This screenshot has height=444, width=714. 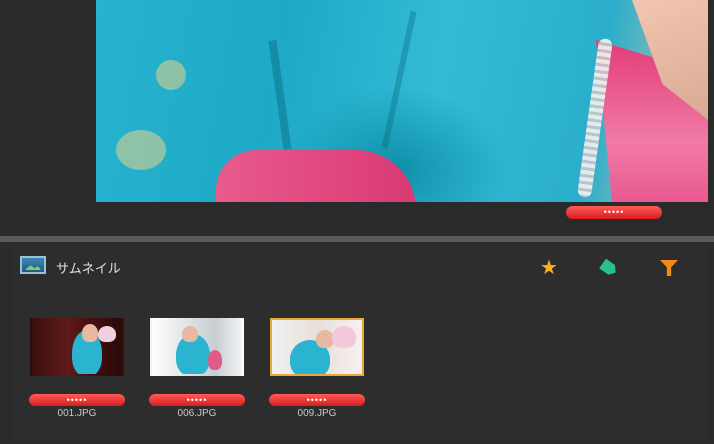 I want to click on thumbnail-item: ••••• 001.JPG, so click(x=77, y=368).